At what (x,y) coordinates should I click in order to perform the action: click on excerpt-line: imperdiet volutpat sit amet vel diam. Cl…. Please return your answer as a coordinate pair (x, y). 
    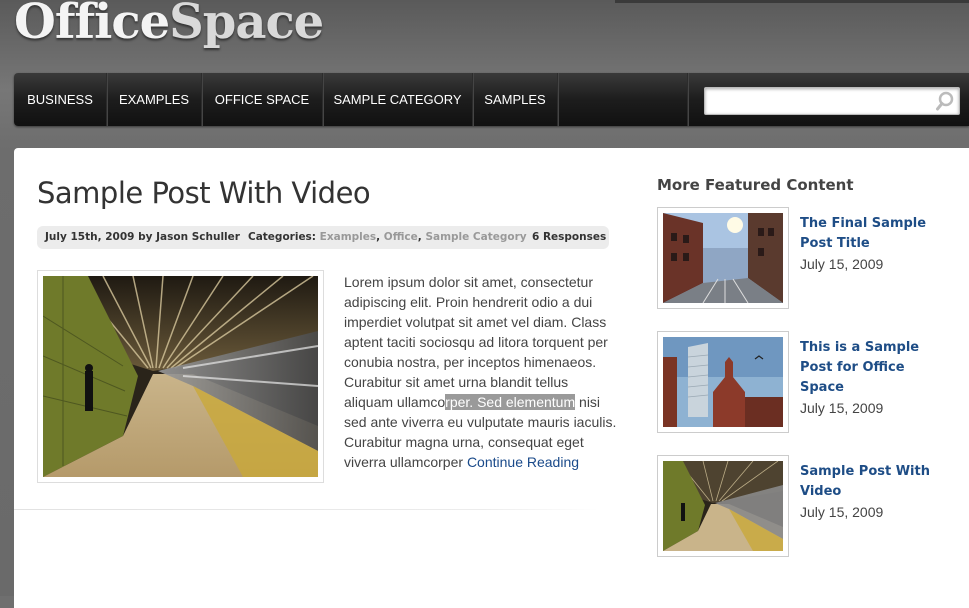
    Looking at the image, I should click on (475, 322).